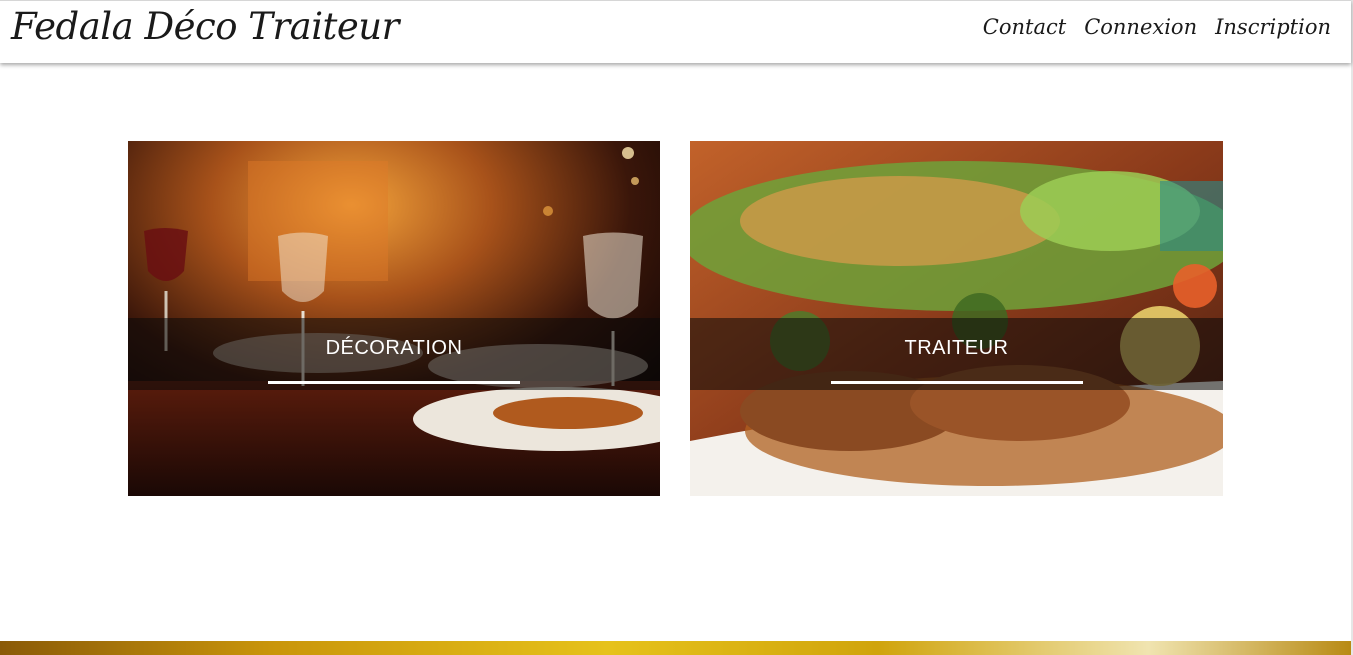  I want to click on footer-image-strip, so click(675, 648).